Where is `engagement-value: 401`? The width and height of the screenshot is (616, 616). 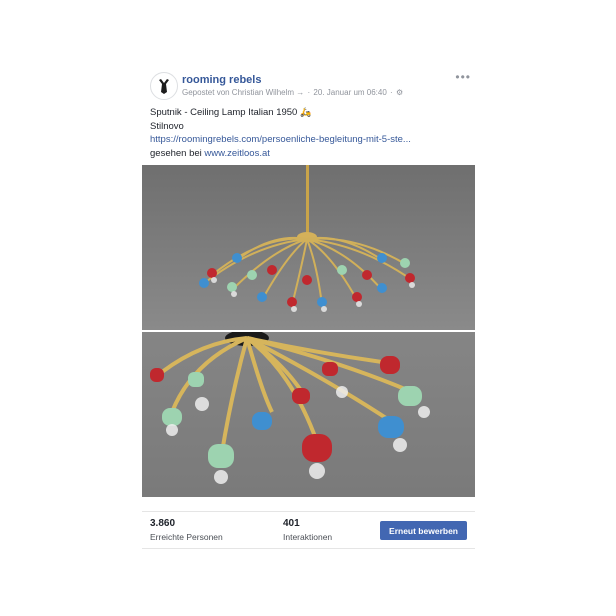 engagement-value: 401 is located at coordinates (291, 523).